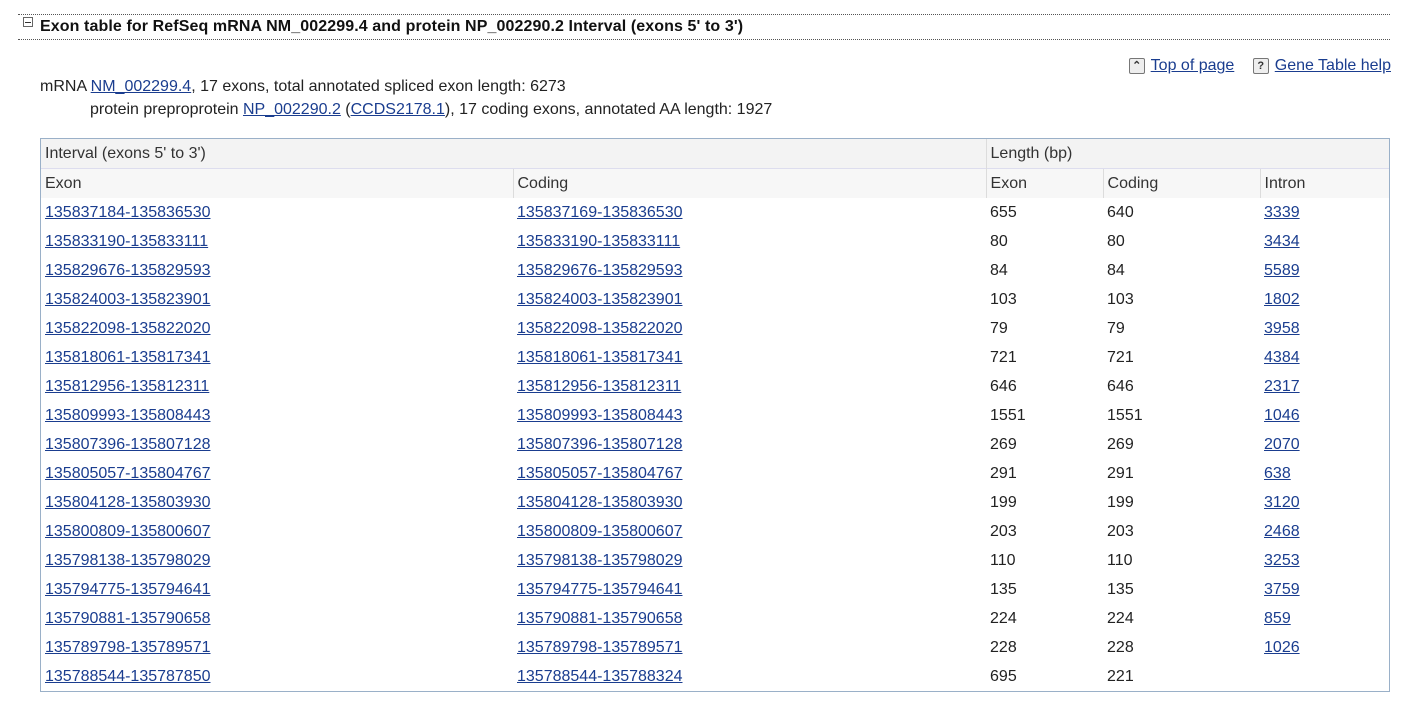 This screenshot has width=1401, height=707. Describe the element at coordinates (1282, 241) in the screenshot. I see `intron-length-link: 3434` at that location.